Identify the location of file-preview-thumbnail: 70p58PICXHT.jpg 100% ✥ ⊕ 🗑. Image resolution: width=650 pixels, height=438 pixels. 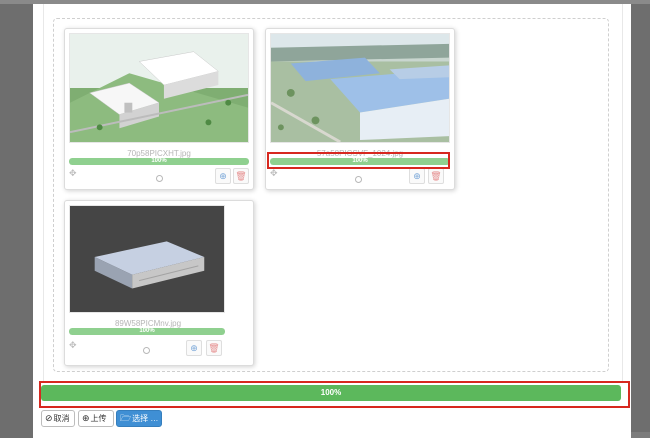
(159, 109).